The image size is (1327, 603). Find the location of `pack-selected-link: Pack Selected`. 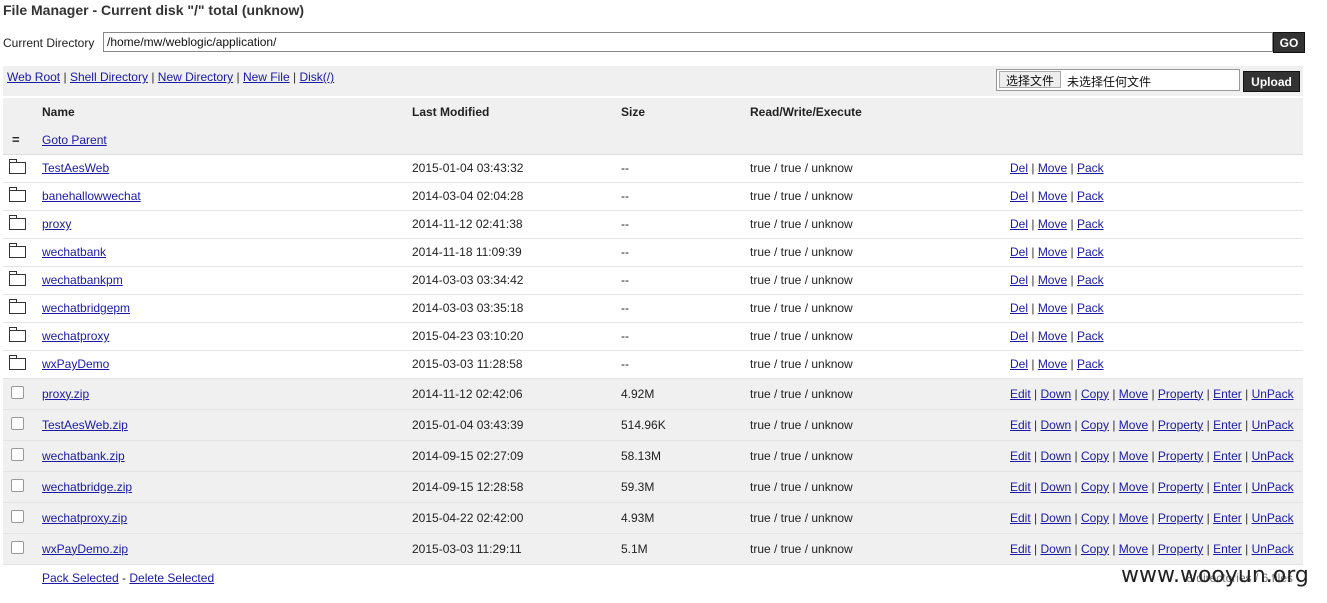

pack-selected-link: Pack Selected is located at coordinates (80, 578).